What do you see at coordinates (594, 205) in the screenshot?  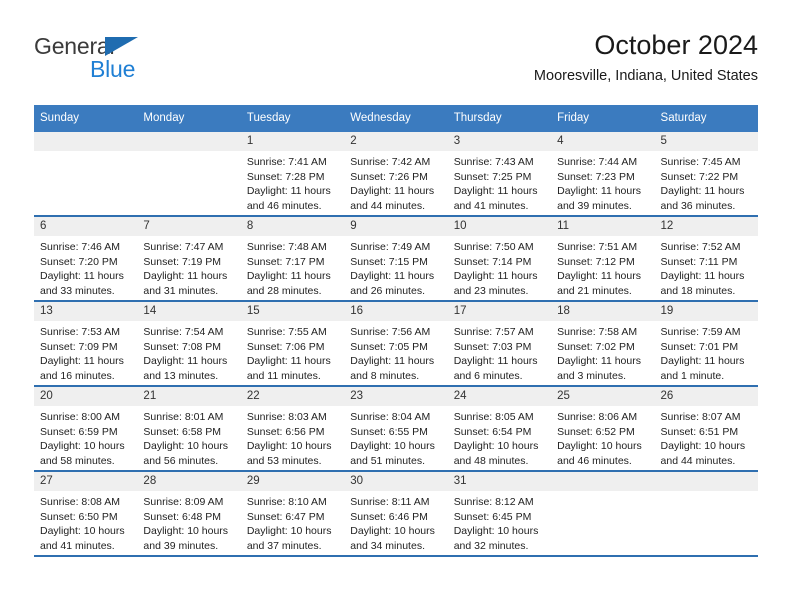 I see `daylight-duration-line2: and 39 minutes.` at bounding box center [594, 205].